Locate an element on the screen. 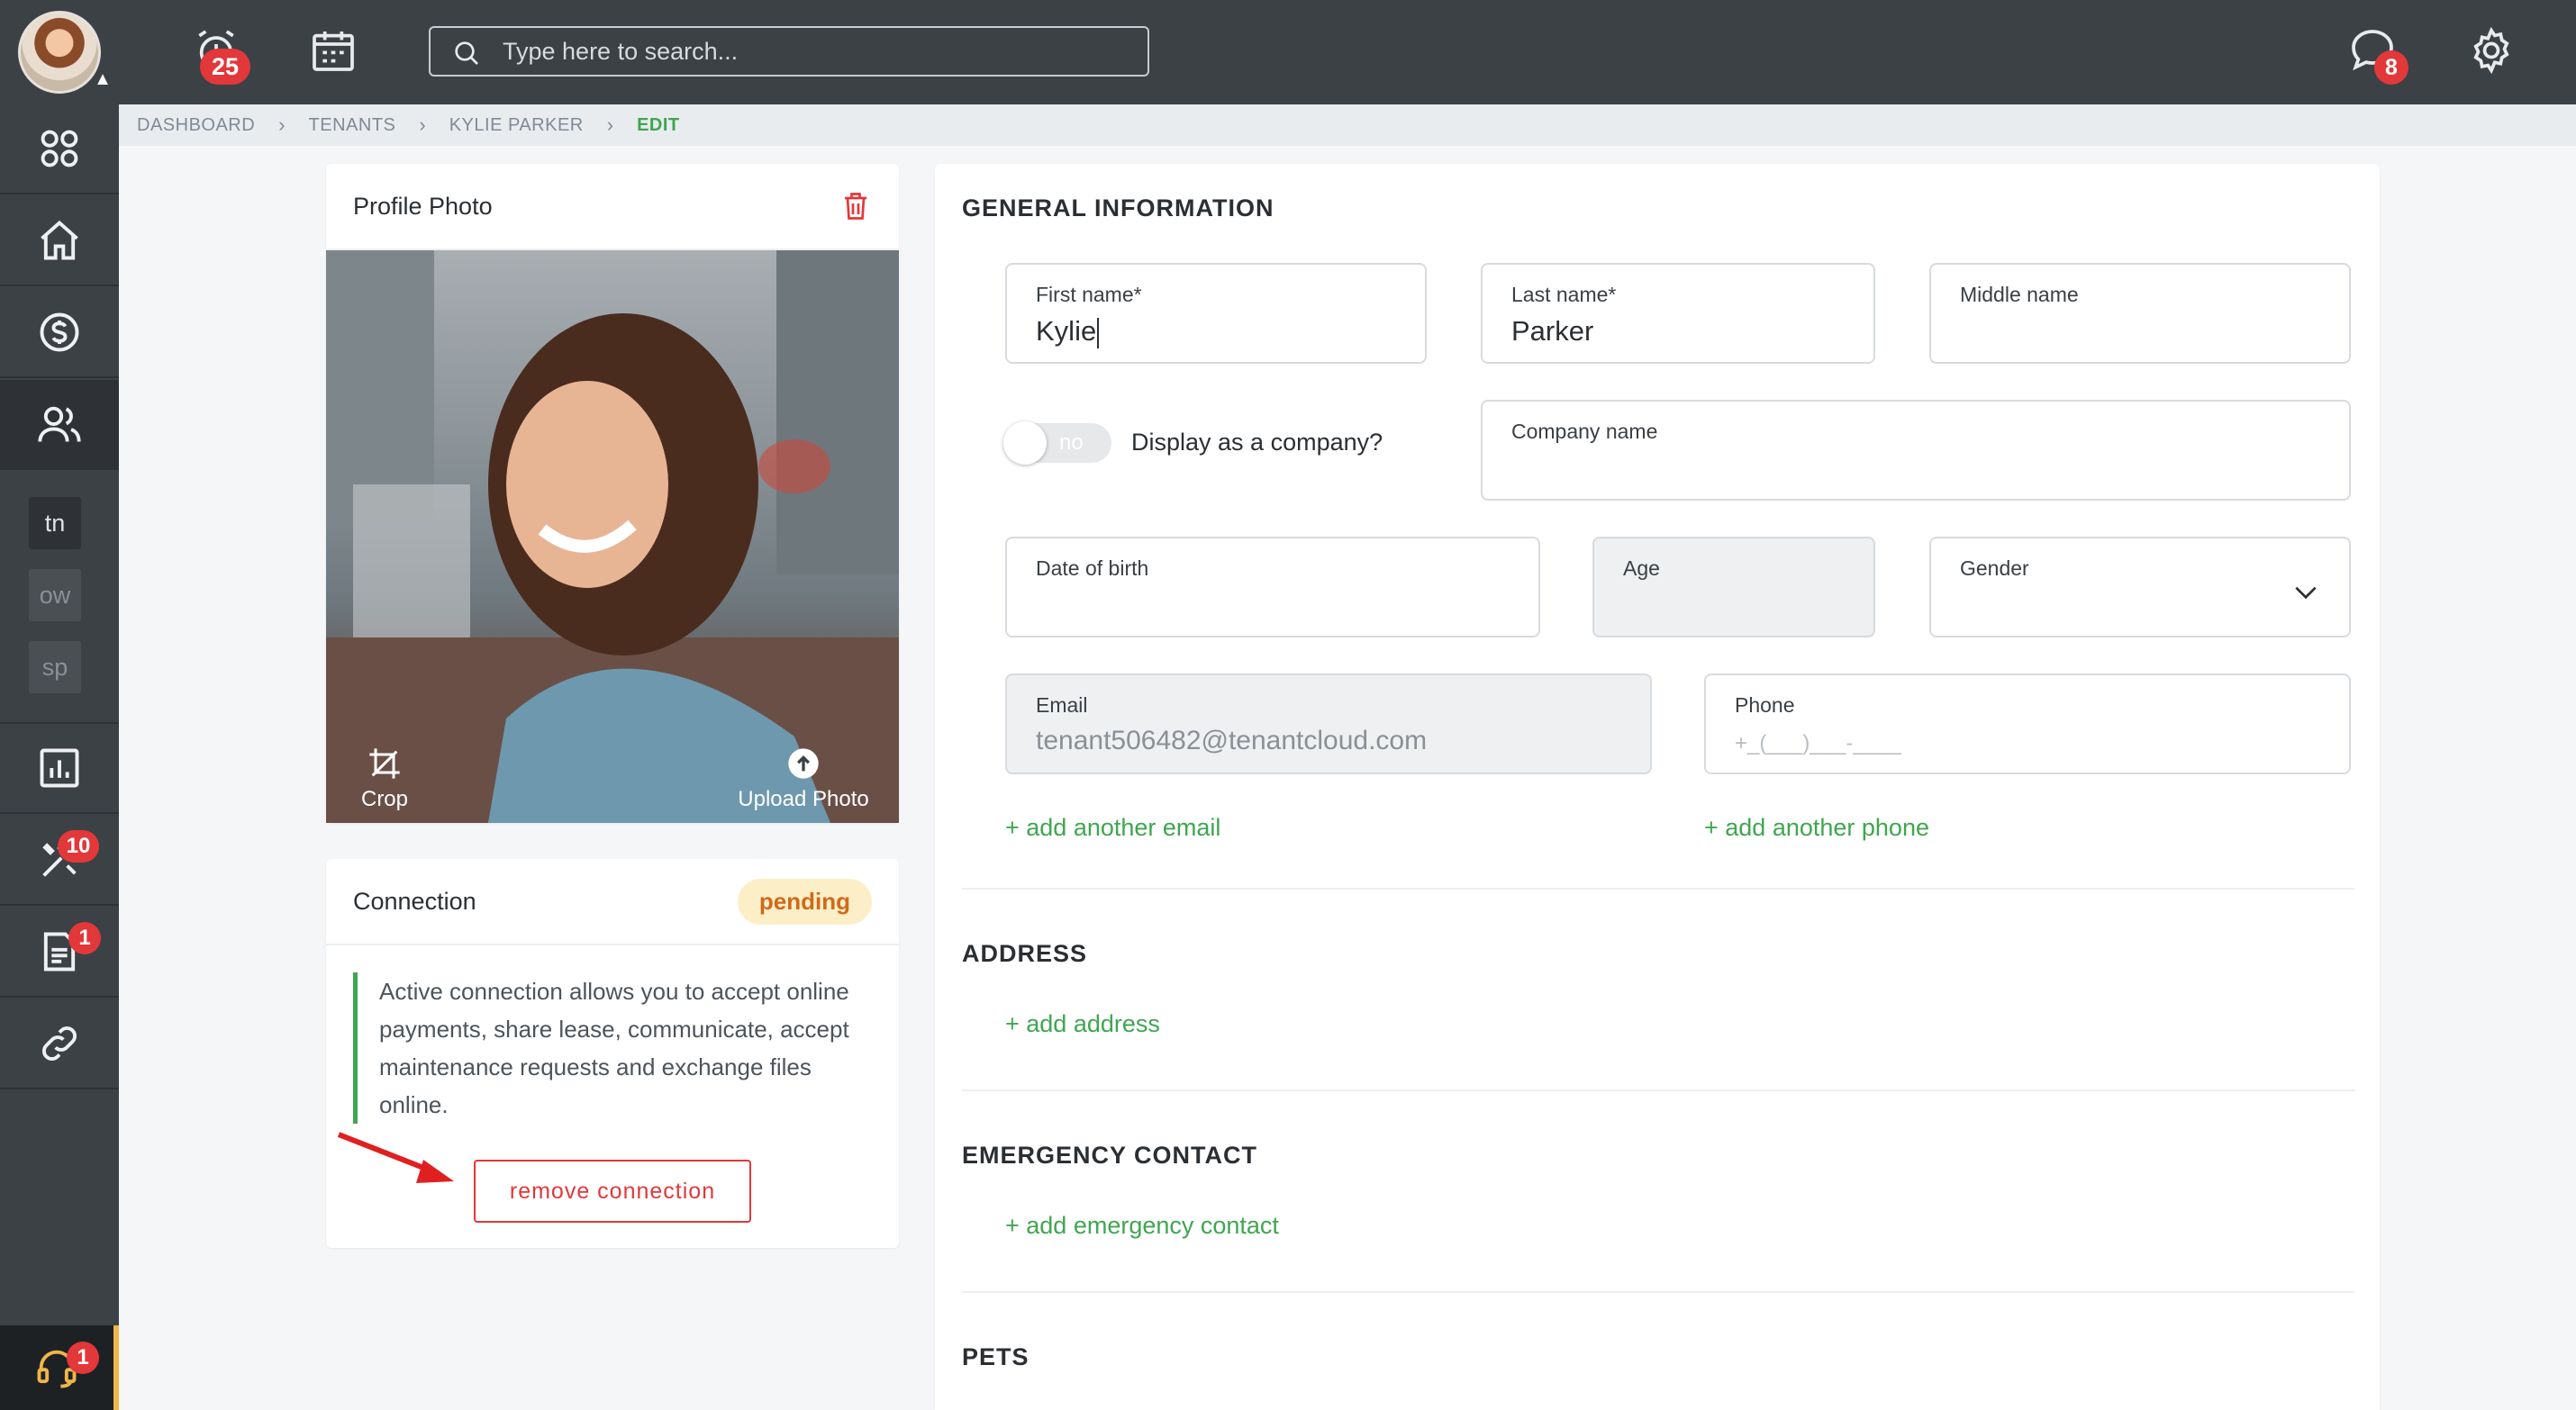 The image size is (2576, 1410). text-caret is located at coordinates (1098, 332).